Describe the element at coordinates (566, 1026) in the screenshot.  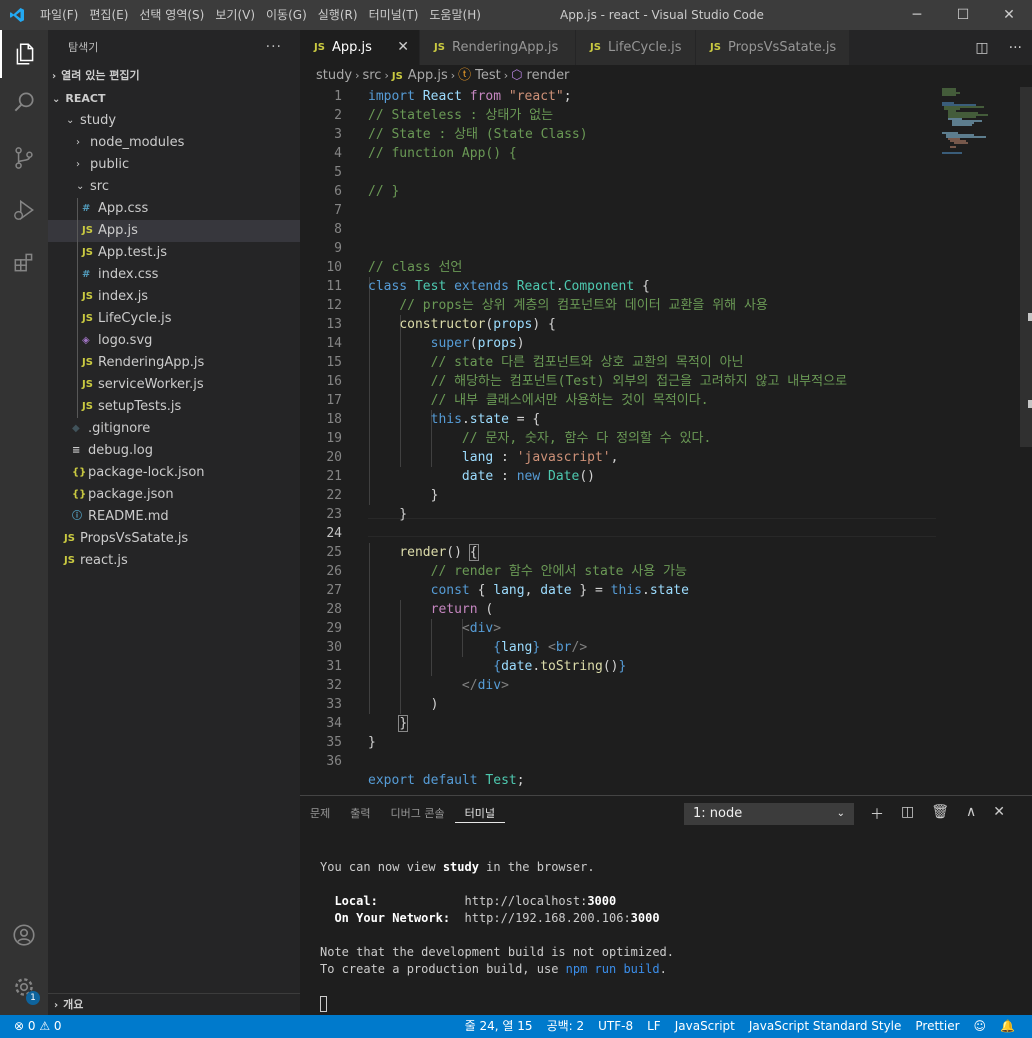
I see `indentation: 공백: 2` at that location.